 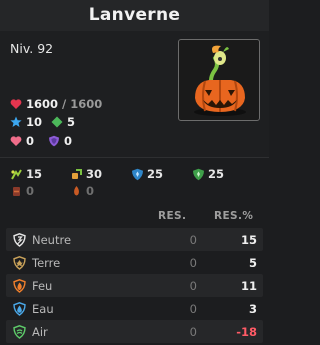 I want to click on ap-value: 10, so click(x=34, y=122).